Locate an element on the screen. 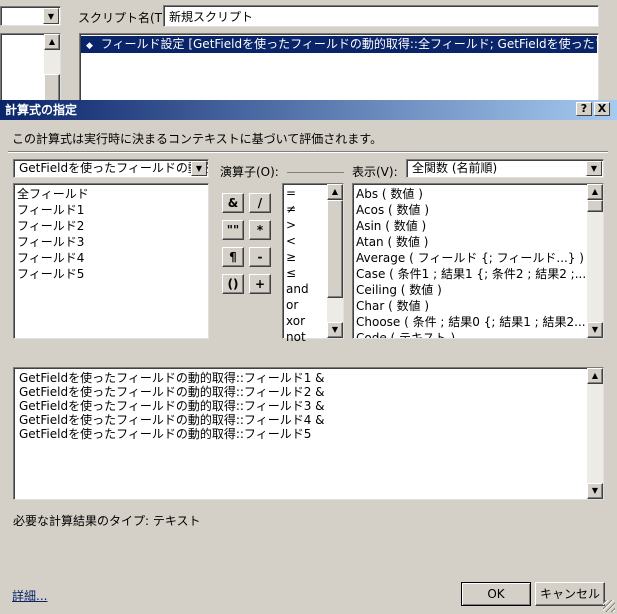 The image size is (617, 614). script-step-combobox: ▼ is located at coordinates (30, 16).